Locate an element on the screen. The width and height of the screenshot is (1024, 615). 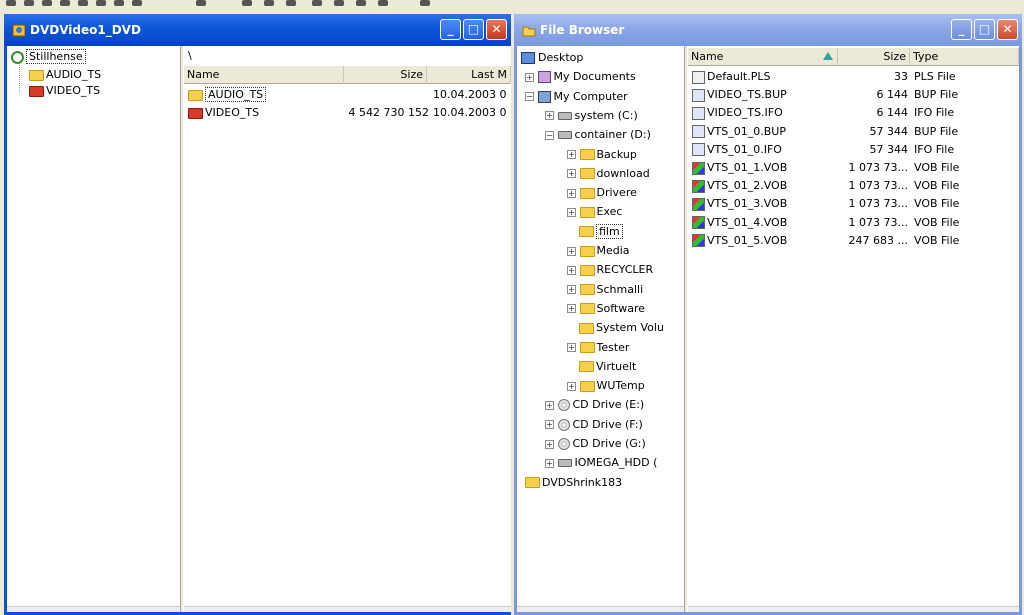
tree-item-video-ts: VIDEO_TS is located at coordinates (64, 91).